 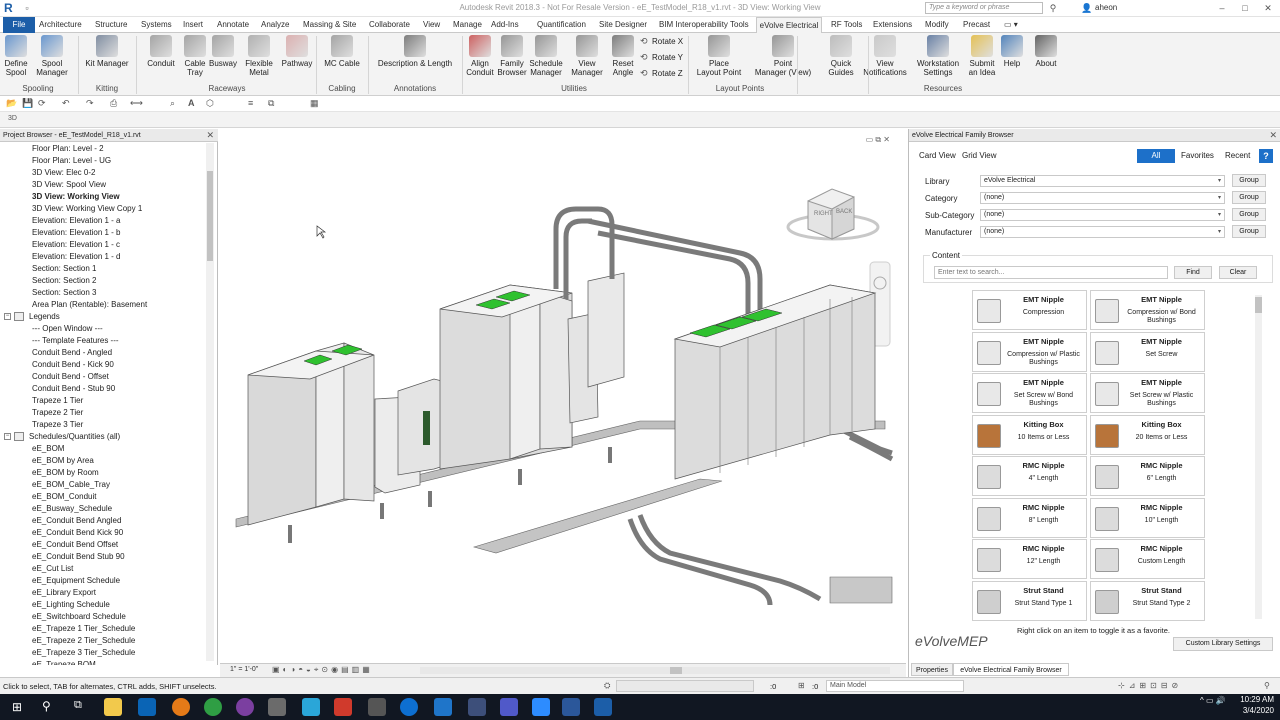 What do you see at coordinates (103, 509) in the screenshot?
I see `tree-item: eE_Busway_Schedule` at bounding box center [103, 509].